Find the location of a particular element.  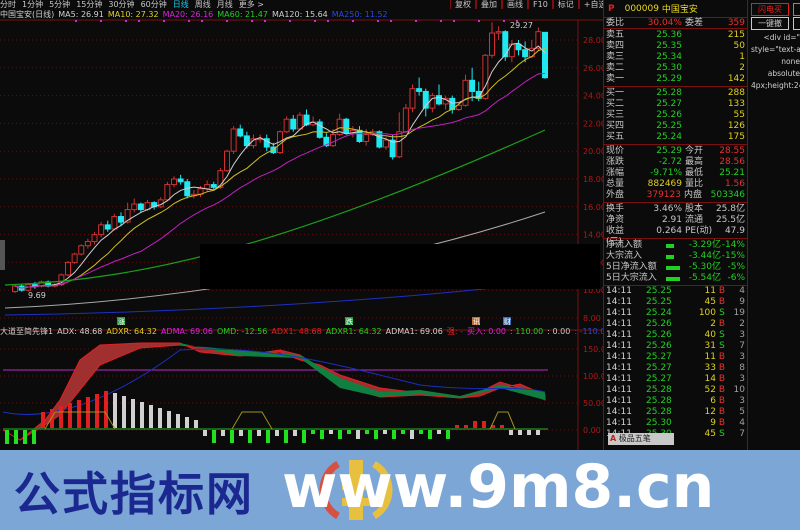

ask-row: 卖五 25.36 215 is located at coordinates (675, 35).